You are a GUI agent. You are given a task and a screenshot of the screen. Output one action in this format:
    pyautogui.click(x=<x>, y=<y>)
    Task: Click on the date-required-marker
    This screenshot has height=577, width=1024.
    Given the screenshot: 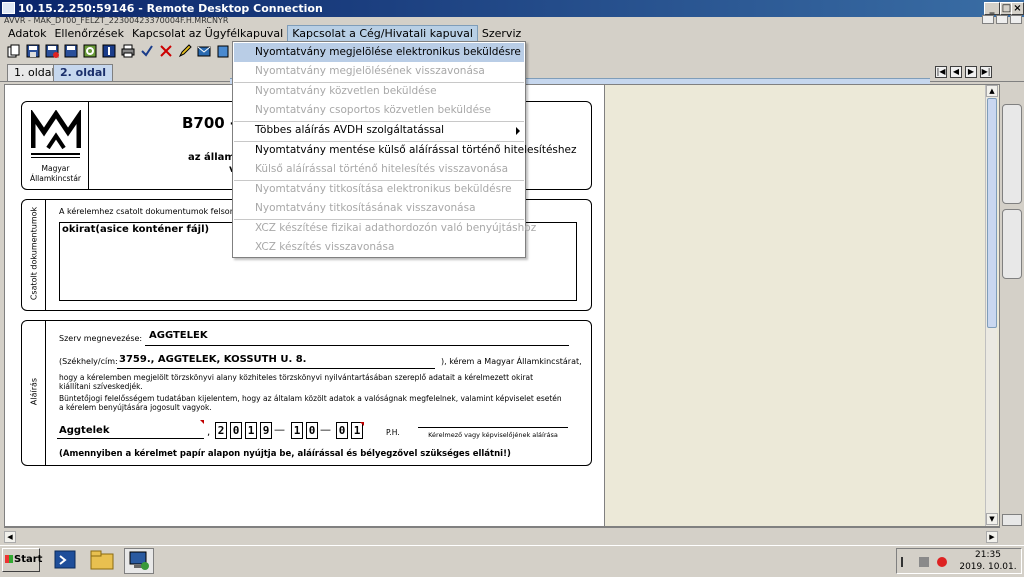 What is the action you would take?
    pyautogui.click(x=362, y=424)
    